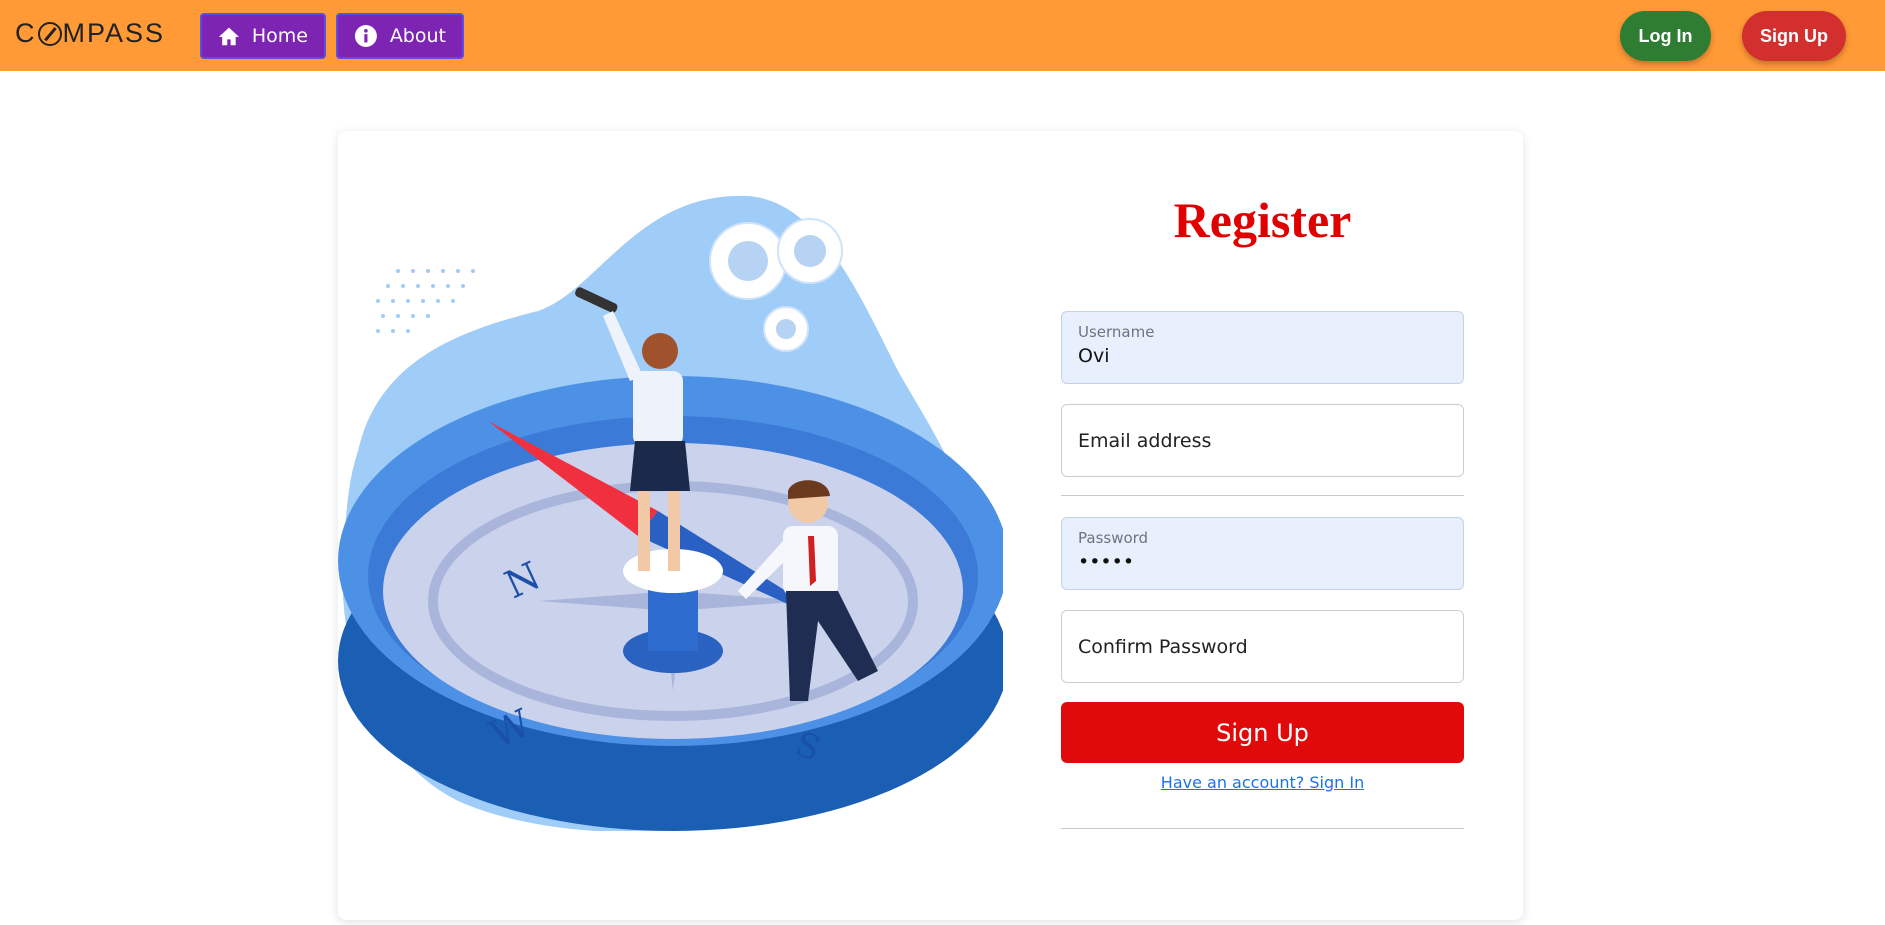 This screenshot has height=925, width=1885. Describe the element at coordinates (417, 36) in the screenshot. I see `about-label: About` at that location.